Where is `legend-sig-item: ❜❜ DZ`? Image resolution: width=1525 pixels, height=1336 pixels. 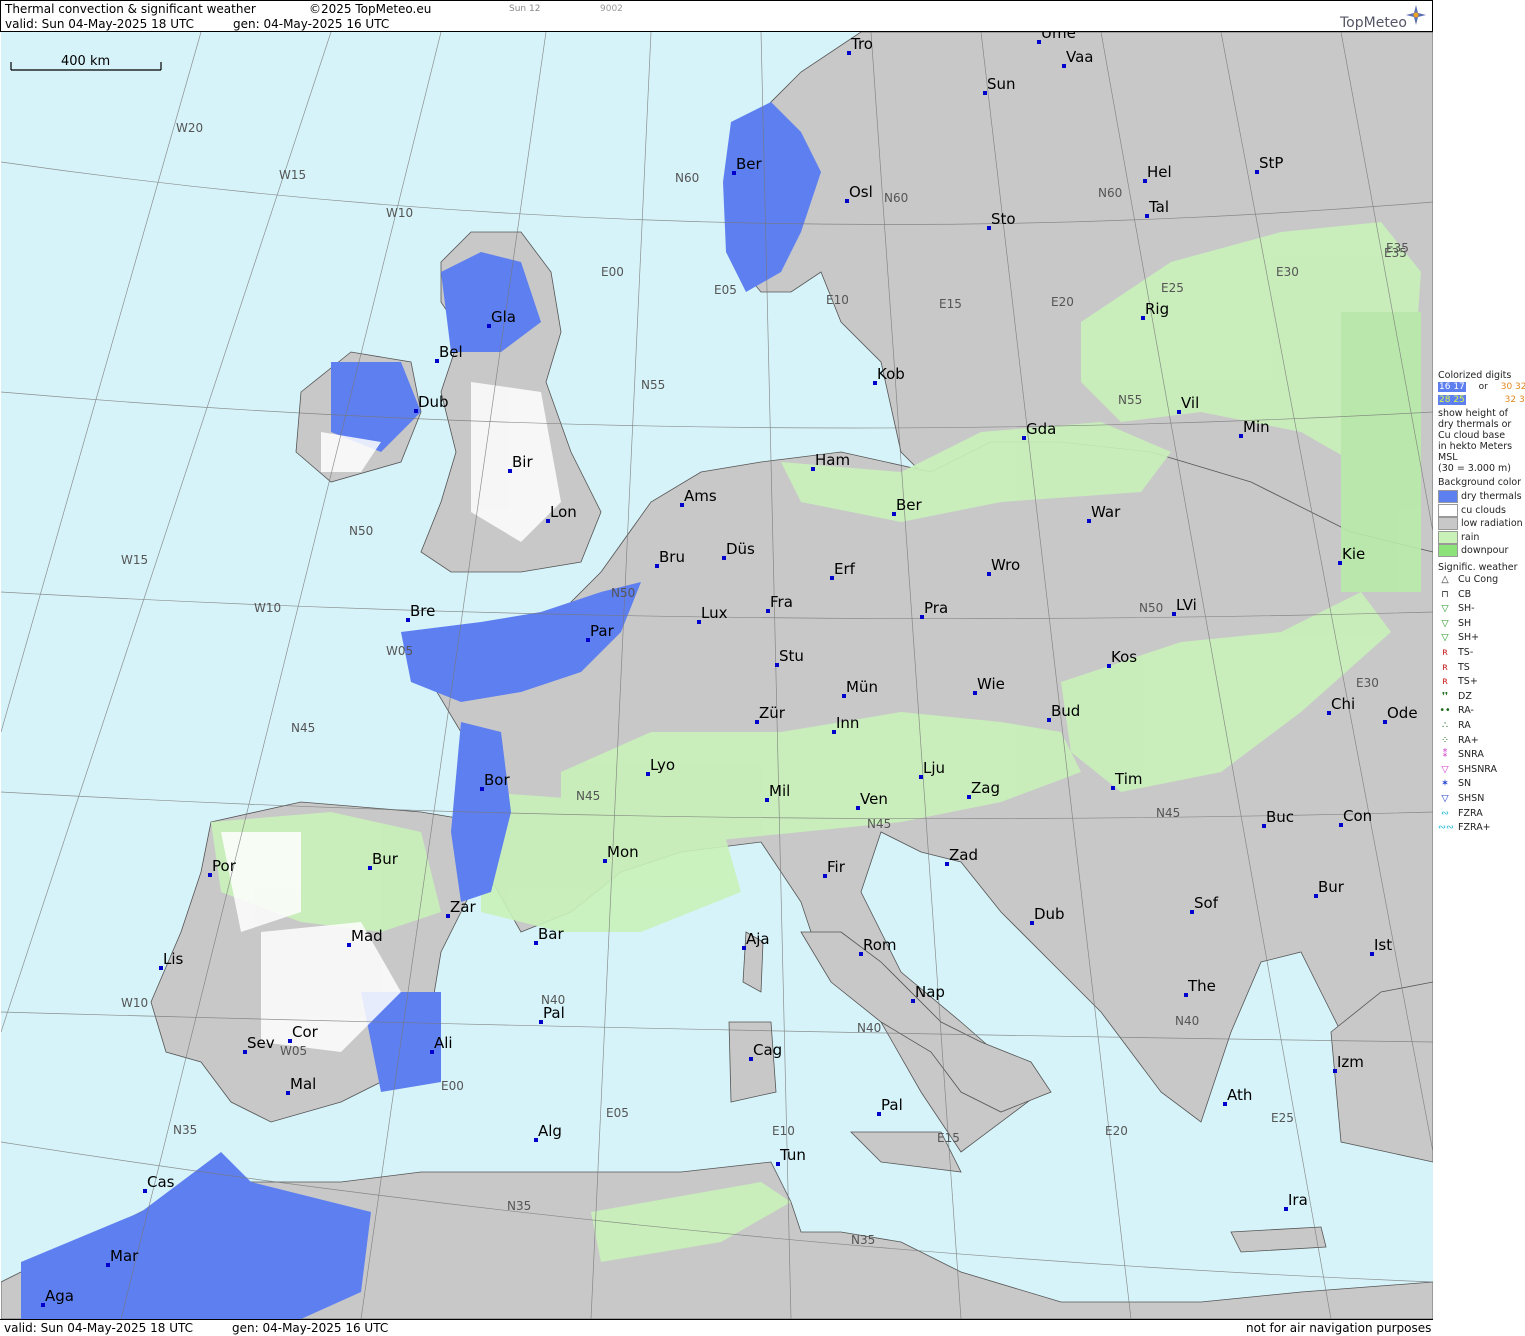
legend-sig-item: ❜❜ DZ is located at coordinates (1455, 696).